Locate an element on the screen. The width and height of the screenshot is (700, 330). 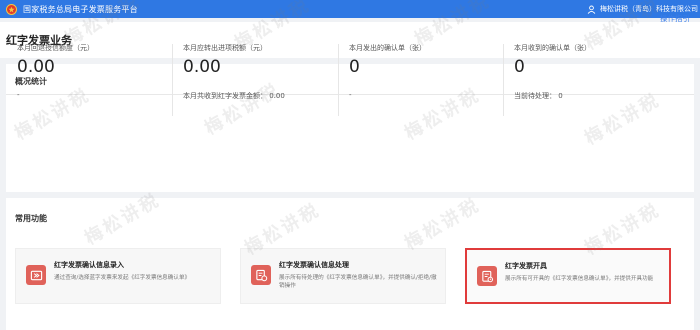
app-title: 国家税务总局电子发票服务平台 is located at coordinates (80, 9).